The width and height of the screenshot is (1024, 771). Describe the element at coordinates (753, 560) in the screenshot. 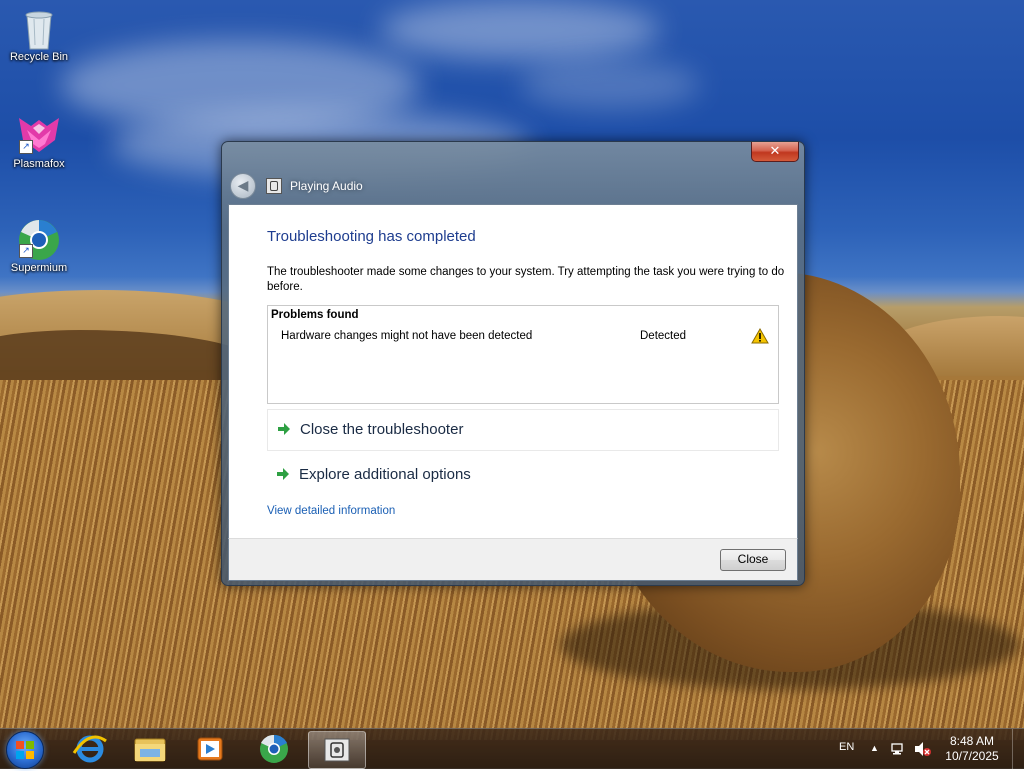

I see `close-button: Close` at that location.